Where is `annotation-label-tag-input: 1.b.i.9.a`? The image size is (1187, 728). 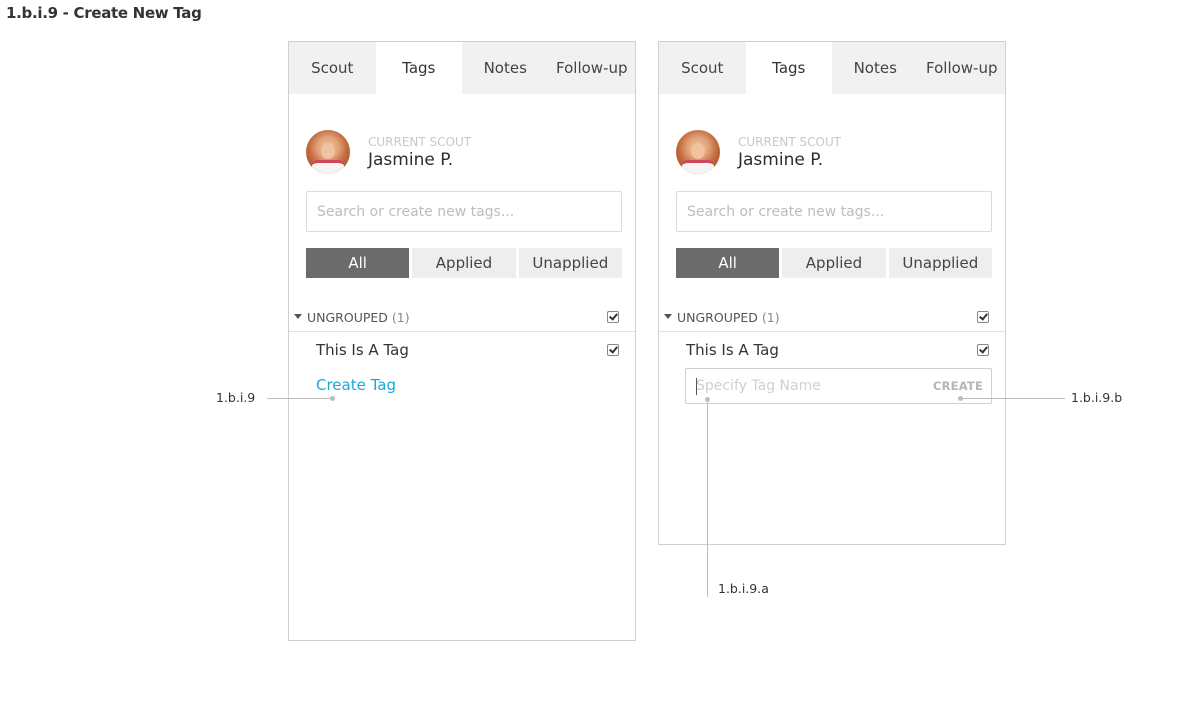
annotation-label-tag-input: 1.b.i.9.a is located at coordinates (743, 588).